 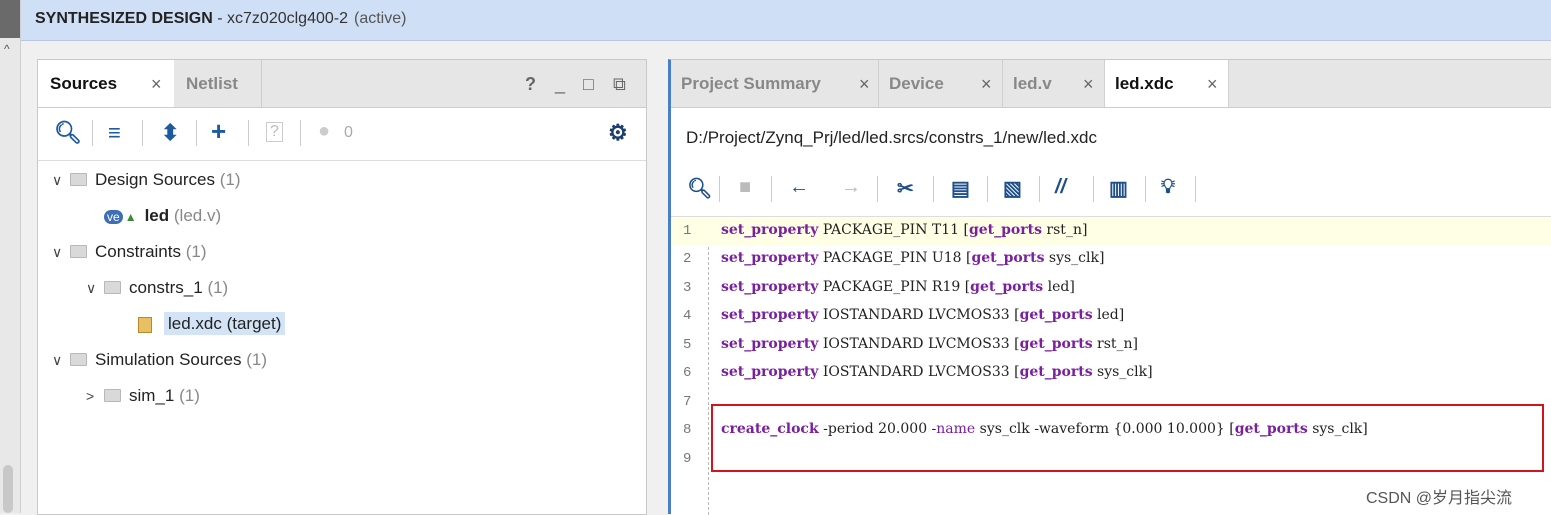 What do you see at coordinates (114, 133) in the screenshot?
I see `collapse-all-icon: ≡` at bounding box center [114, 133].